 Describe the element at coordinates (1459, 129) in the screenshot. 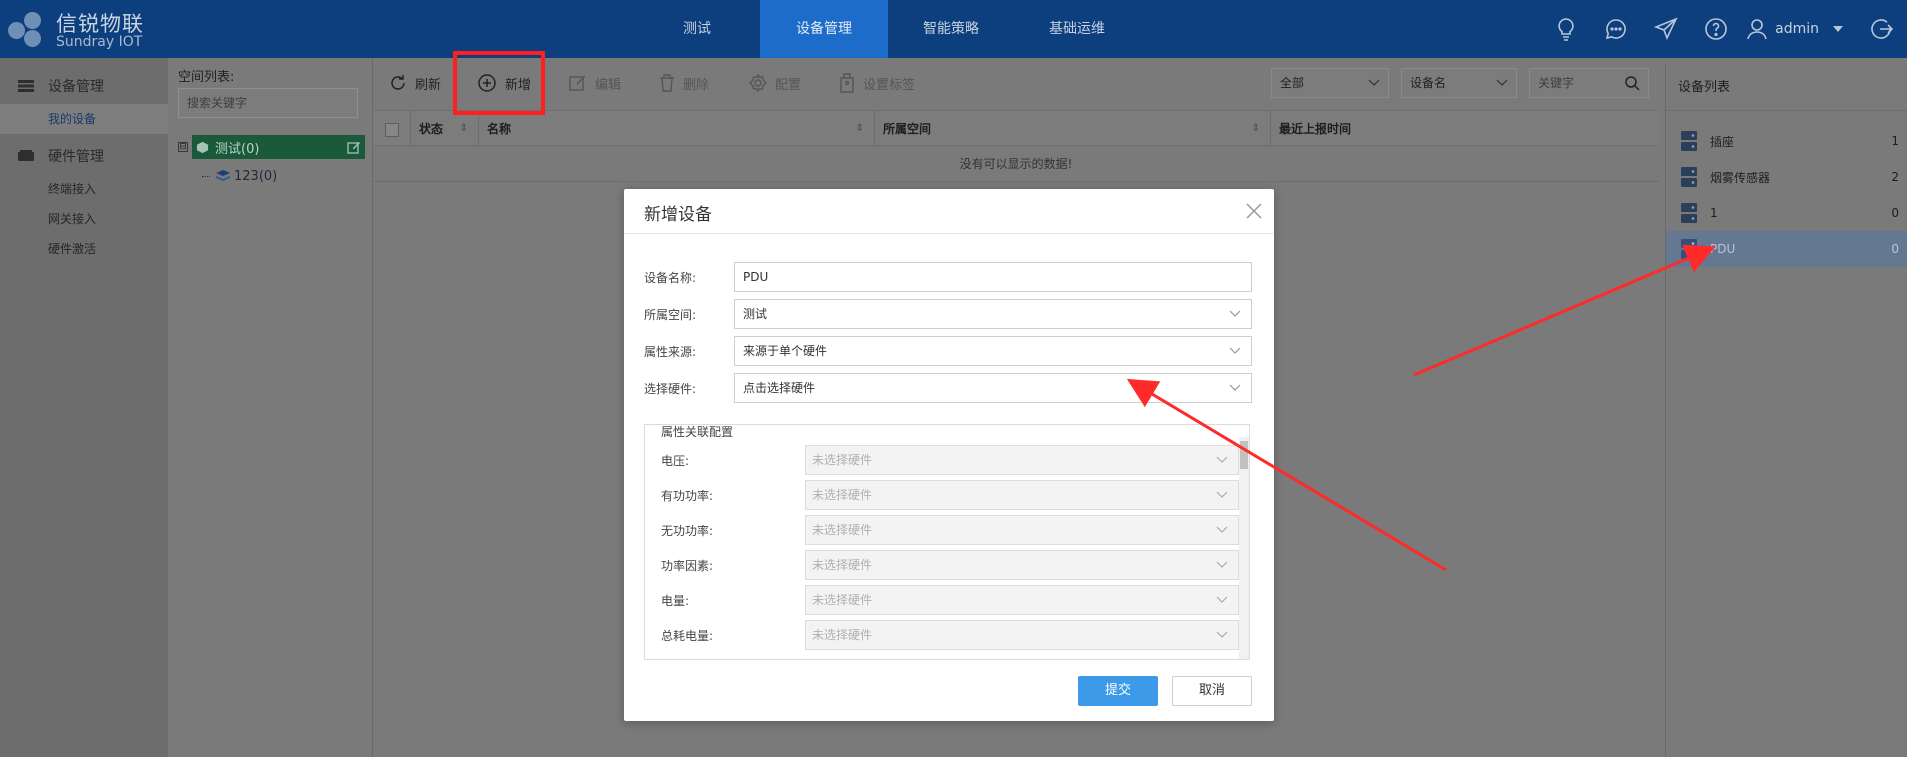

I see `col-report-time: 最近上报时间` at that location.